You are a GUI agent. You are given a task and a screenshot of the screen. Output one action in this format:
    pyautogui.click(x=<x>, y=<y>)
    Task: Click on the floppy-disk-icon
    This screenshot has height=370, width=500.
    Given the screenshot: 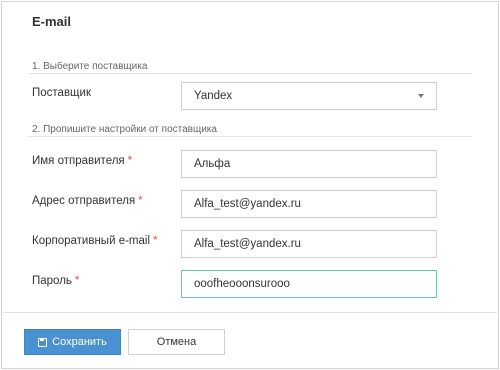 What is the action you would take?
    pyautogui.click(x=43, y=342)
    